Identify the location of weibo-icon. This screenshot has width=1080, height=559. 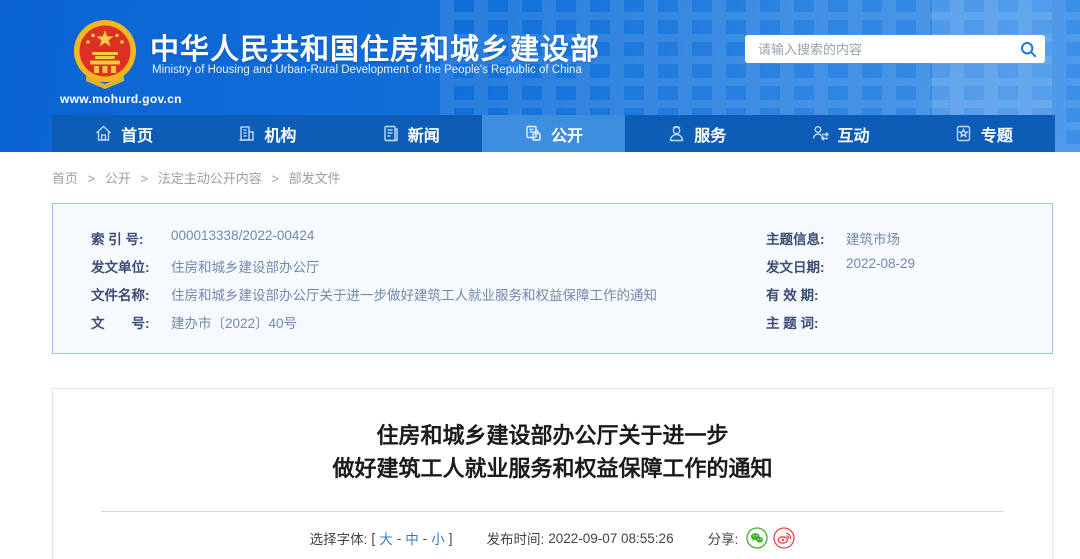
(784, 538).